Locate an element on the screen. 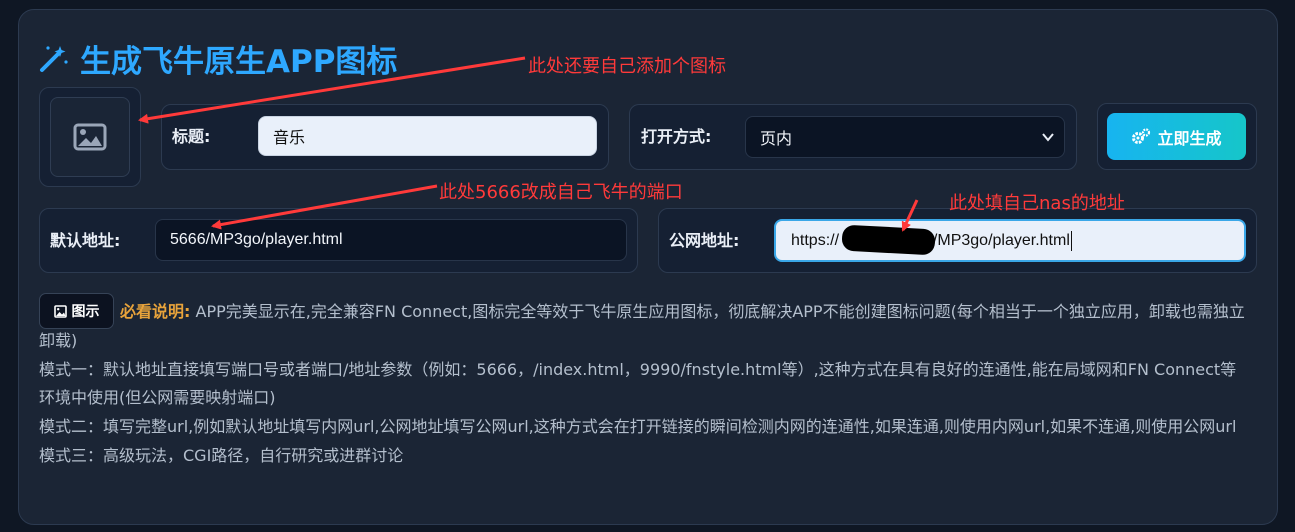 The width and height of the screenshot is (1295, 532). nas-note: 此处填自己nas的地址 is located at coordinates (1037, 203).